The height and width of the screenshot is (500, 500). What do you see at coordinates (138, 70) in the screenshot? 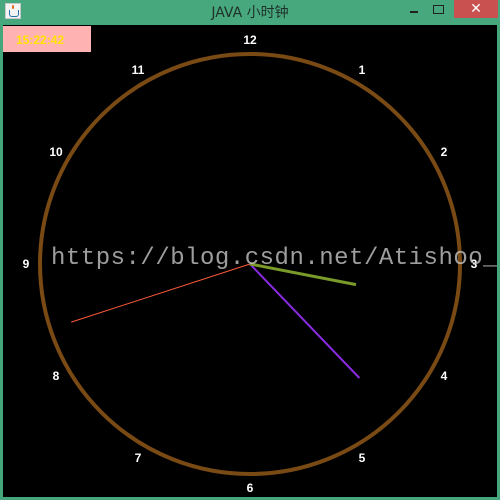
I see `clock-numeral-11: 11` at bounding box center [138, 70].